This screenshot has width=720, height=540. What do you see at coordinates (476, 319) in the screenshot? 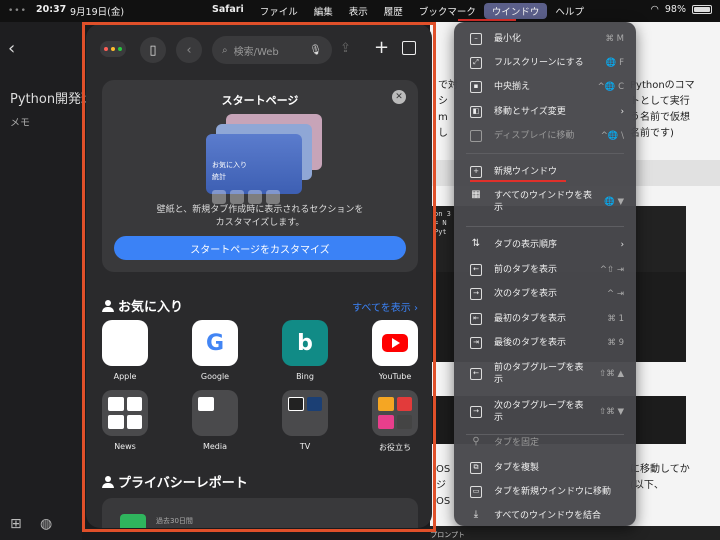
I see `first-tab-icon: ⇤` at bounding box center [476, 319].